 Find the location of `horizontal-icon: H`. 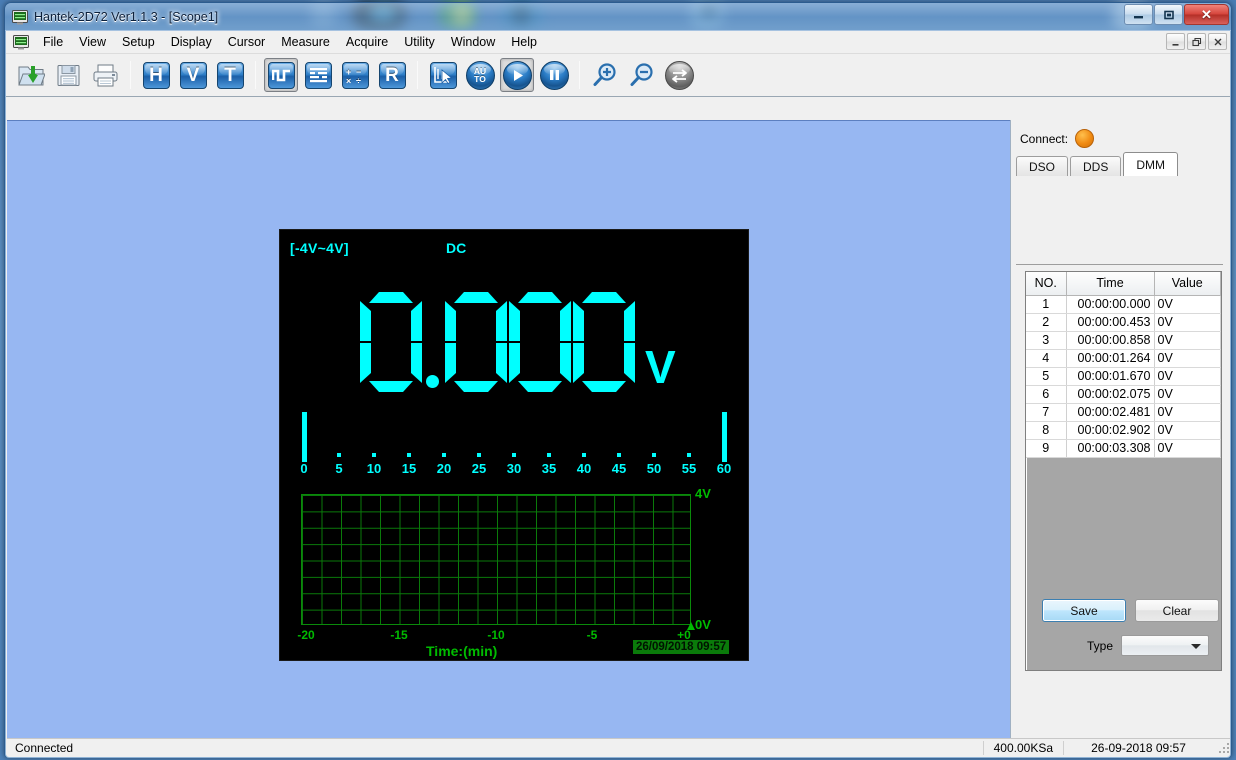

horizontal-icon: H is located at coordinates (156, 75).